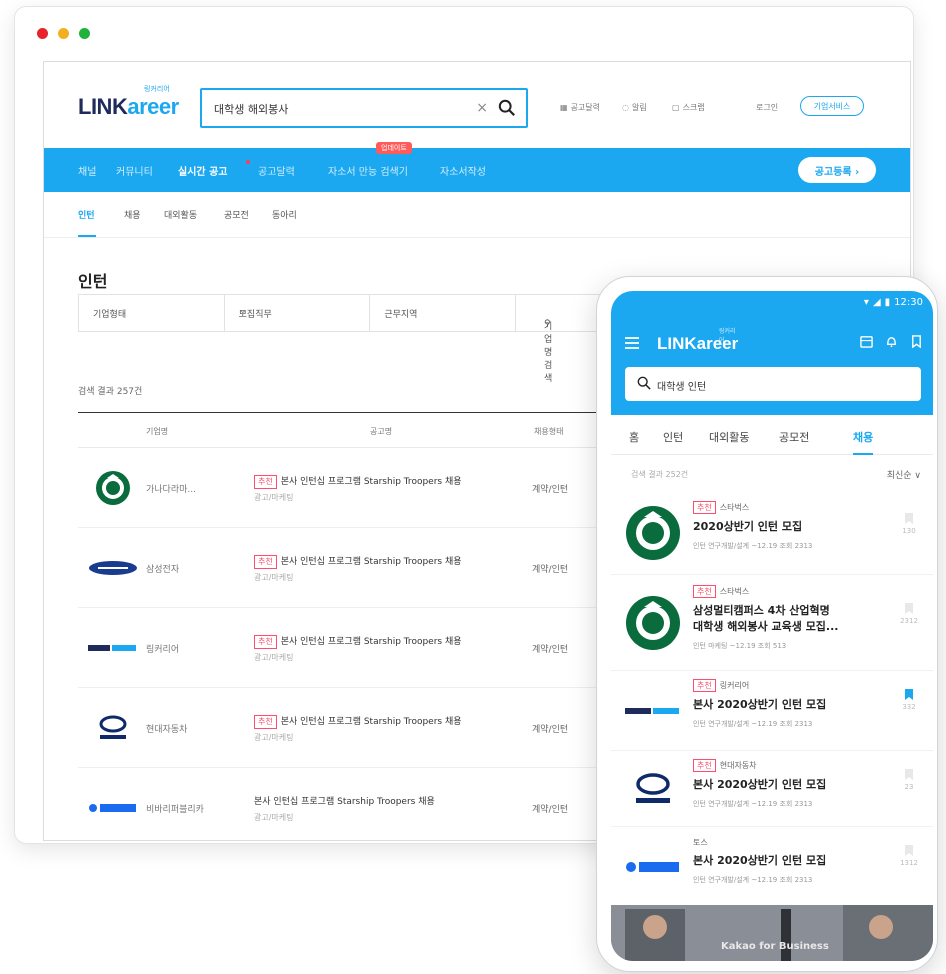 Image resolution: width=946 pixels, height=974 pixels. What do you see at coordinates (893, 302) in the screenshot?
I see `status-bar: ▾ ◢ ▮ 12:30` at bounding box center [893, 302].